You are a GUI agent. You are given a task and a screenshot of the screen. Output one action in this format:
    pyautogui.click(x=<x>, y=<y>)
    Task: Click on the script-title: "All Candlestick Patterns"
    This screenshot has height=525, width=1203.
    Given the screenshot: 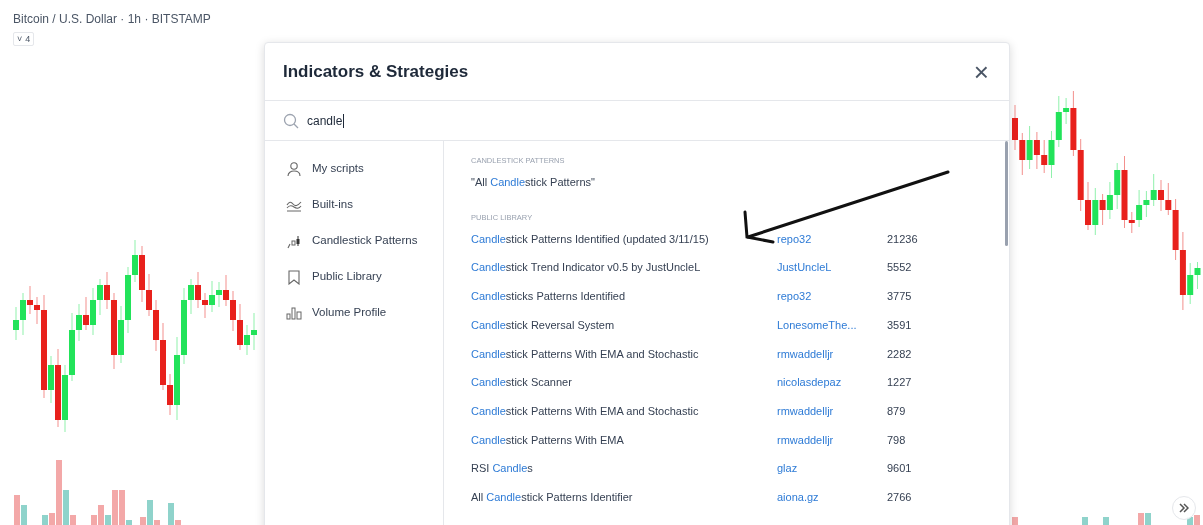 What is the action you would take?
    pyautogui.click(x=624, y=182)
    